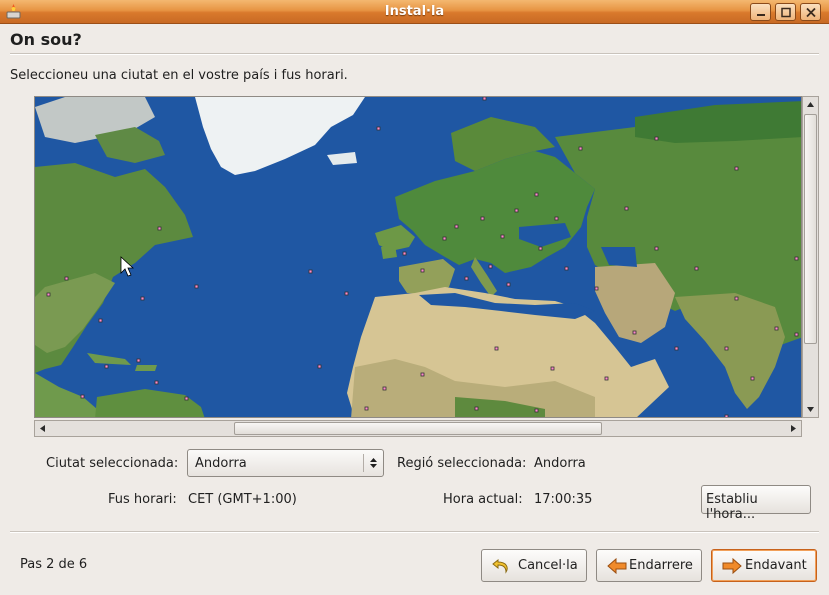 The height and width of the screenshot is (595, 829). Describe the element at coordinates (761, 15) in the screenshot. I see `minimize-icon` at that location.